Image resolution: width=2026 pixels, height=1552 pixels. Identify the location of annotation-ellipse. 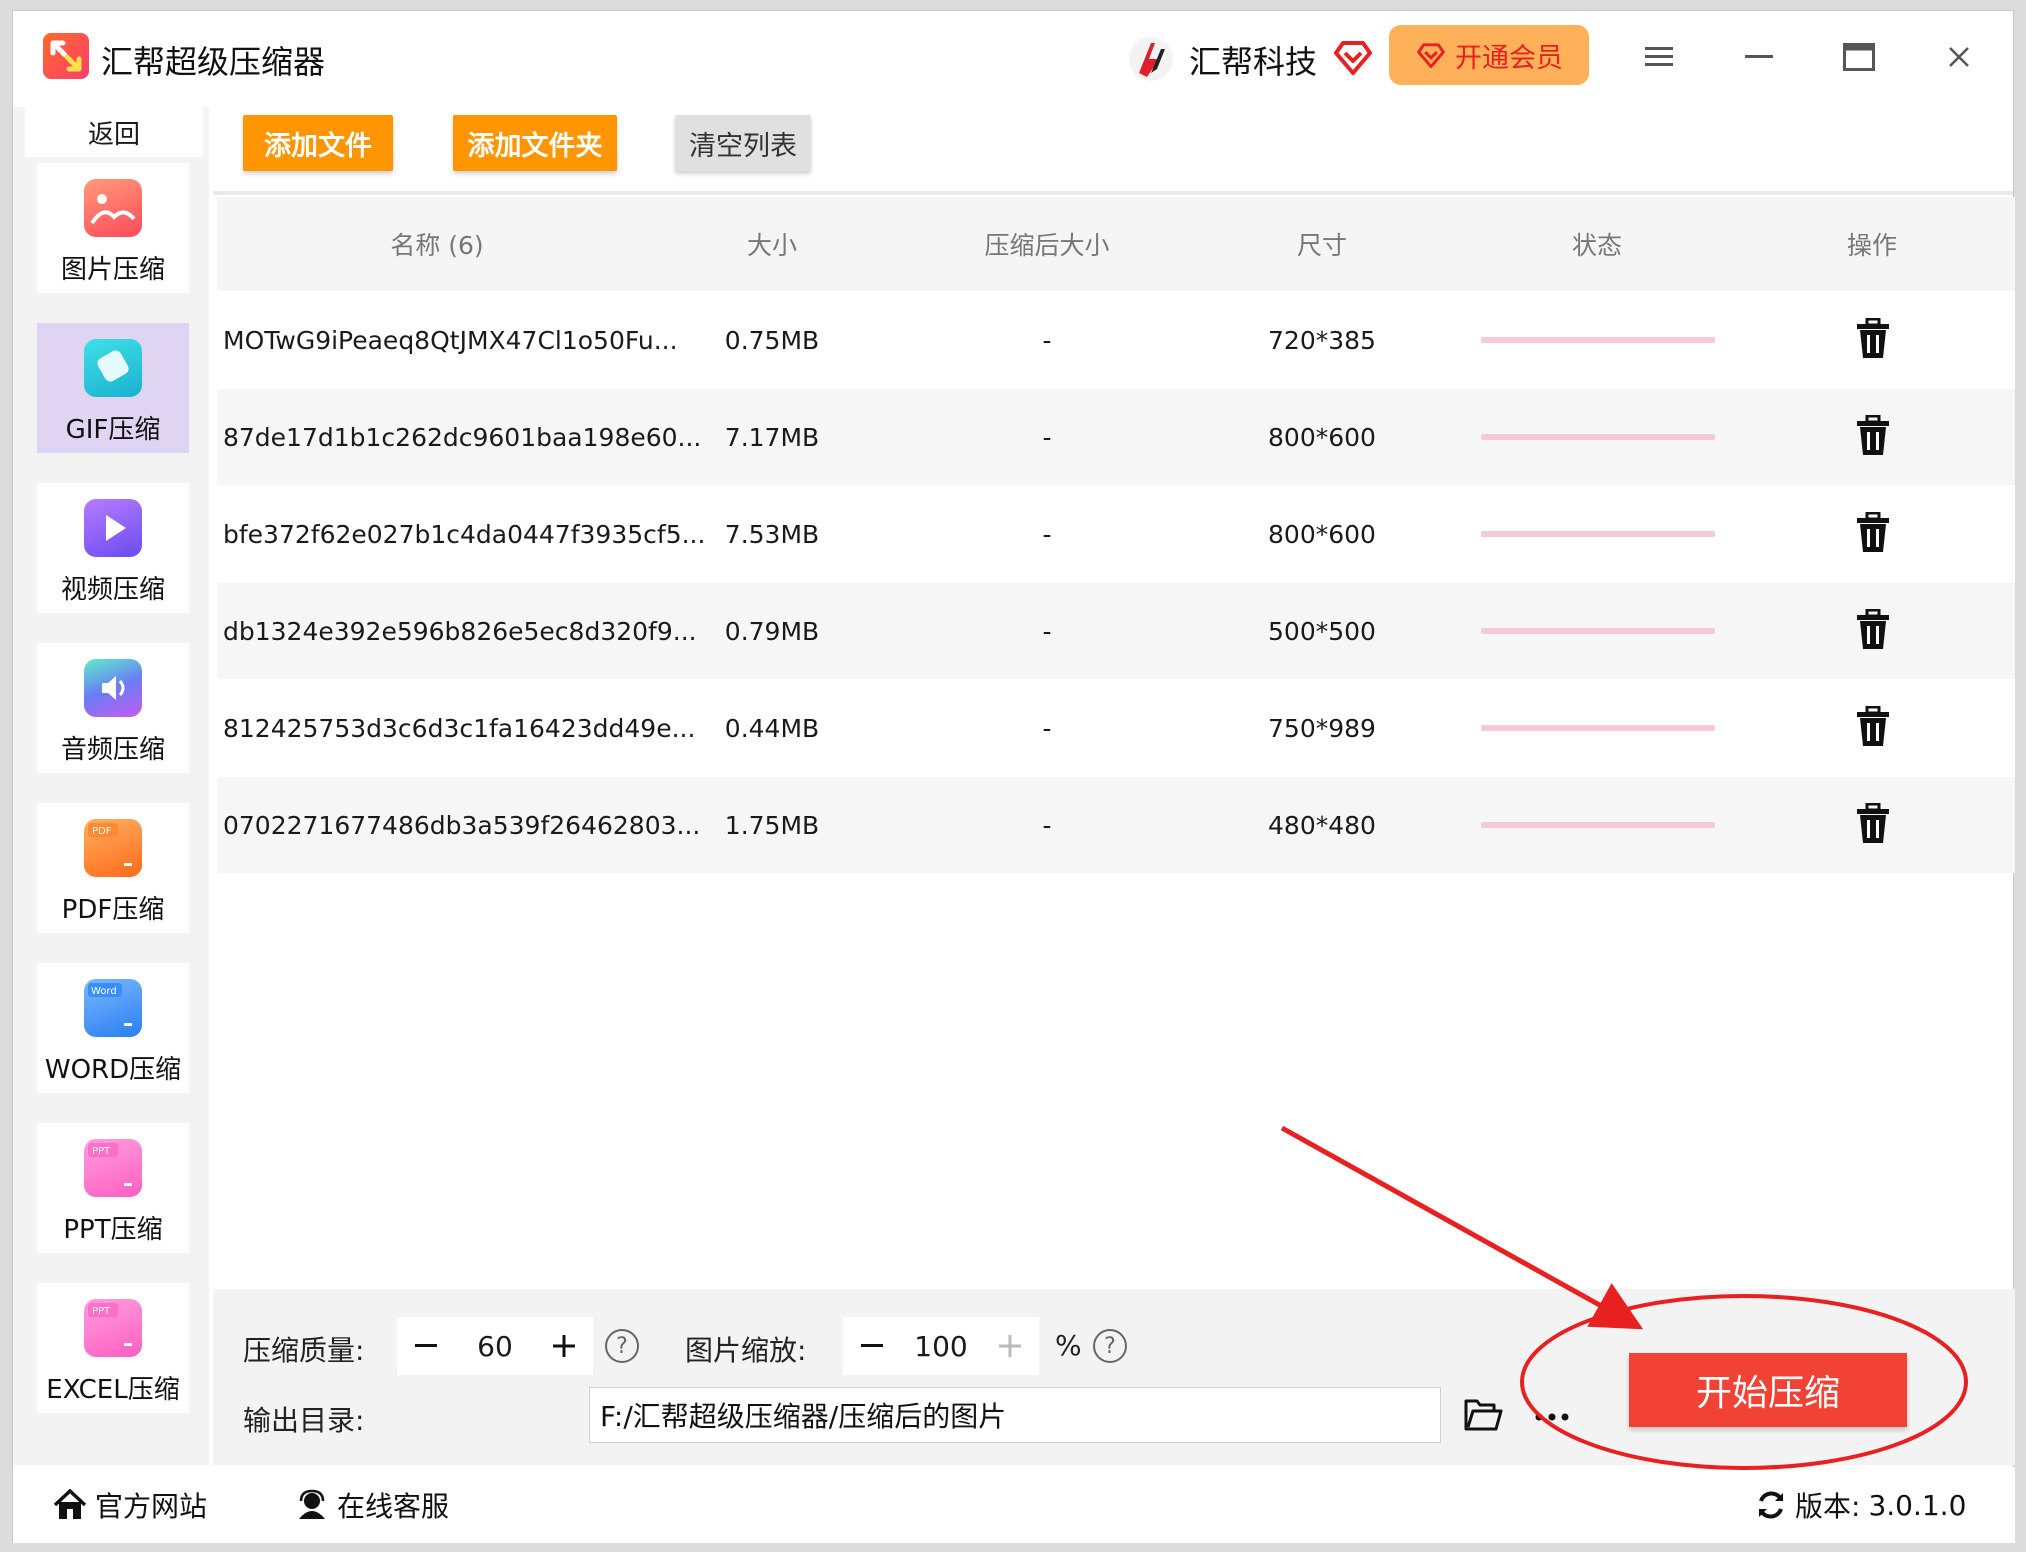
(1744, 1382).